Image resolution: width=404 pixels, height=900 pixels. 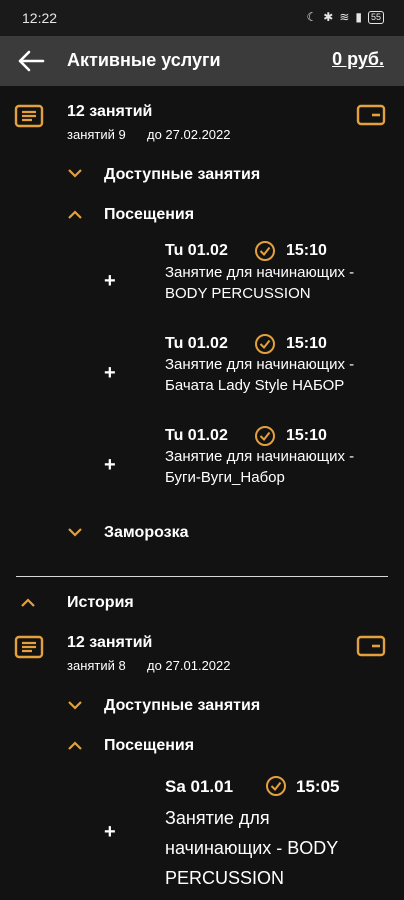 I want to click on visit-time: 15:05, so click(x=318, y=786).